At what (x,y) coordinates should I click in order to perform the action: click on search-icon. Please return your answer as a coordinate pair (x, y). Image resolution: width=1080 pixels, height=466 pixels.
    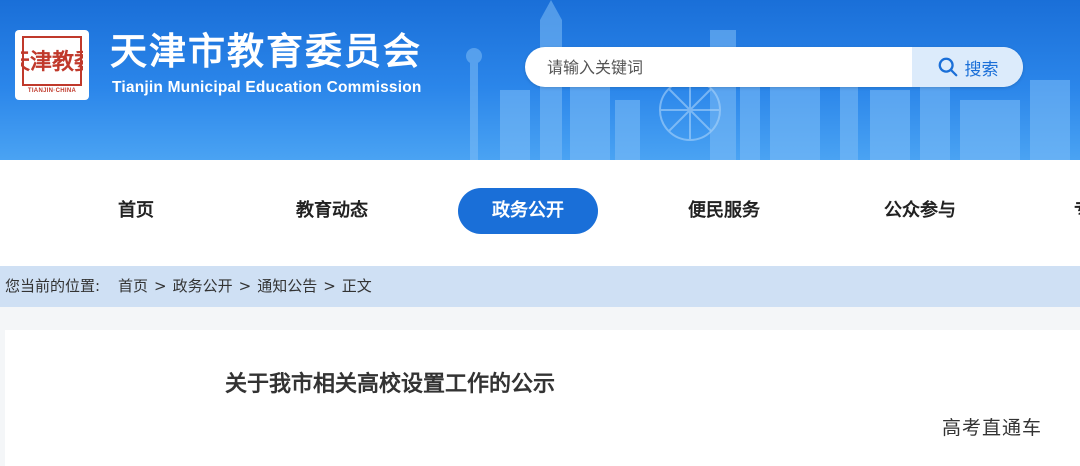
    Looking at the image, I should click on (947, 67).